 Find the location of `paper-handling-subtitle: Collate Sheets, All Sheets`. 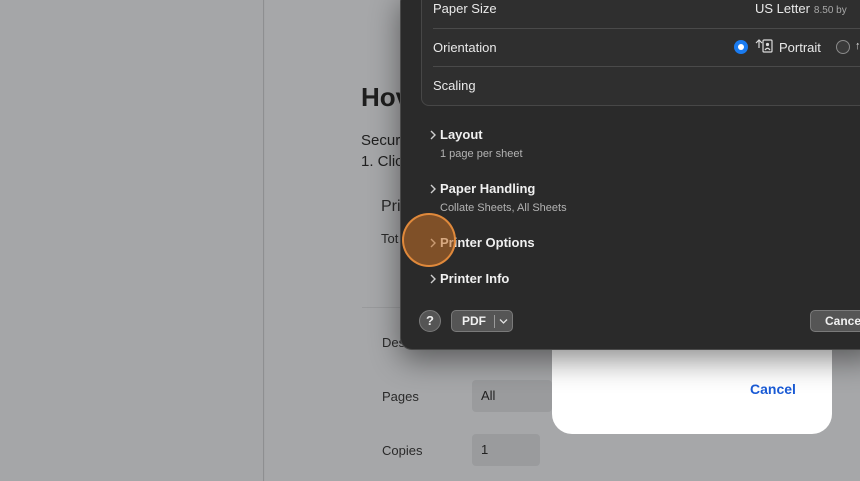

paper-handling-subtitle: Collate Sheets, All Sheets is located at coordinates (503, 208).